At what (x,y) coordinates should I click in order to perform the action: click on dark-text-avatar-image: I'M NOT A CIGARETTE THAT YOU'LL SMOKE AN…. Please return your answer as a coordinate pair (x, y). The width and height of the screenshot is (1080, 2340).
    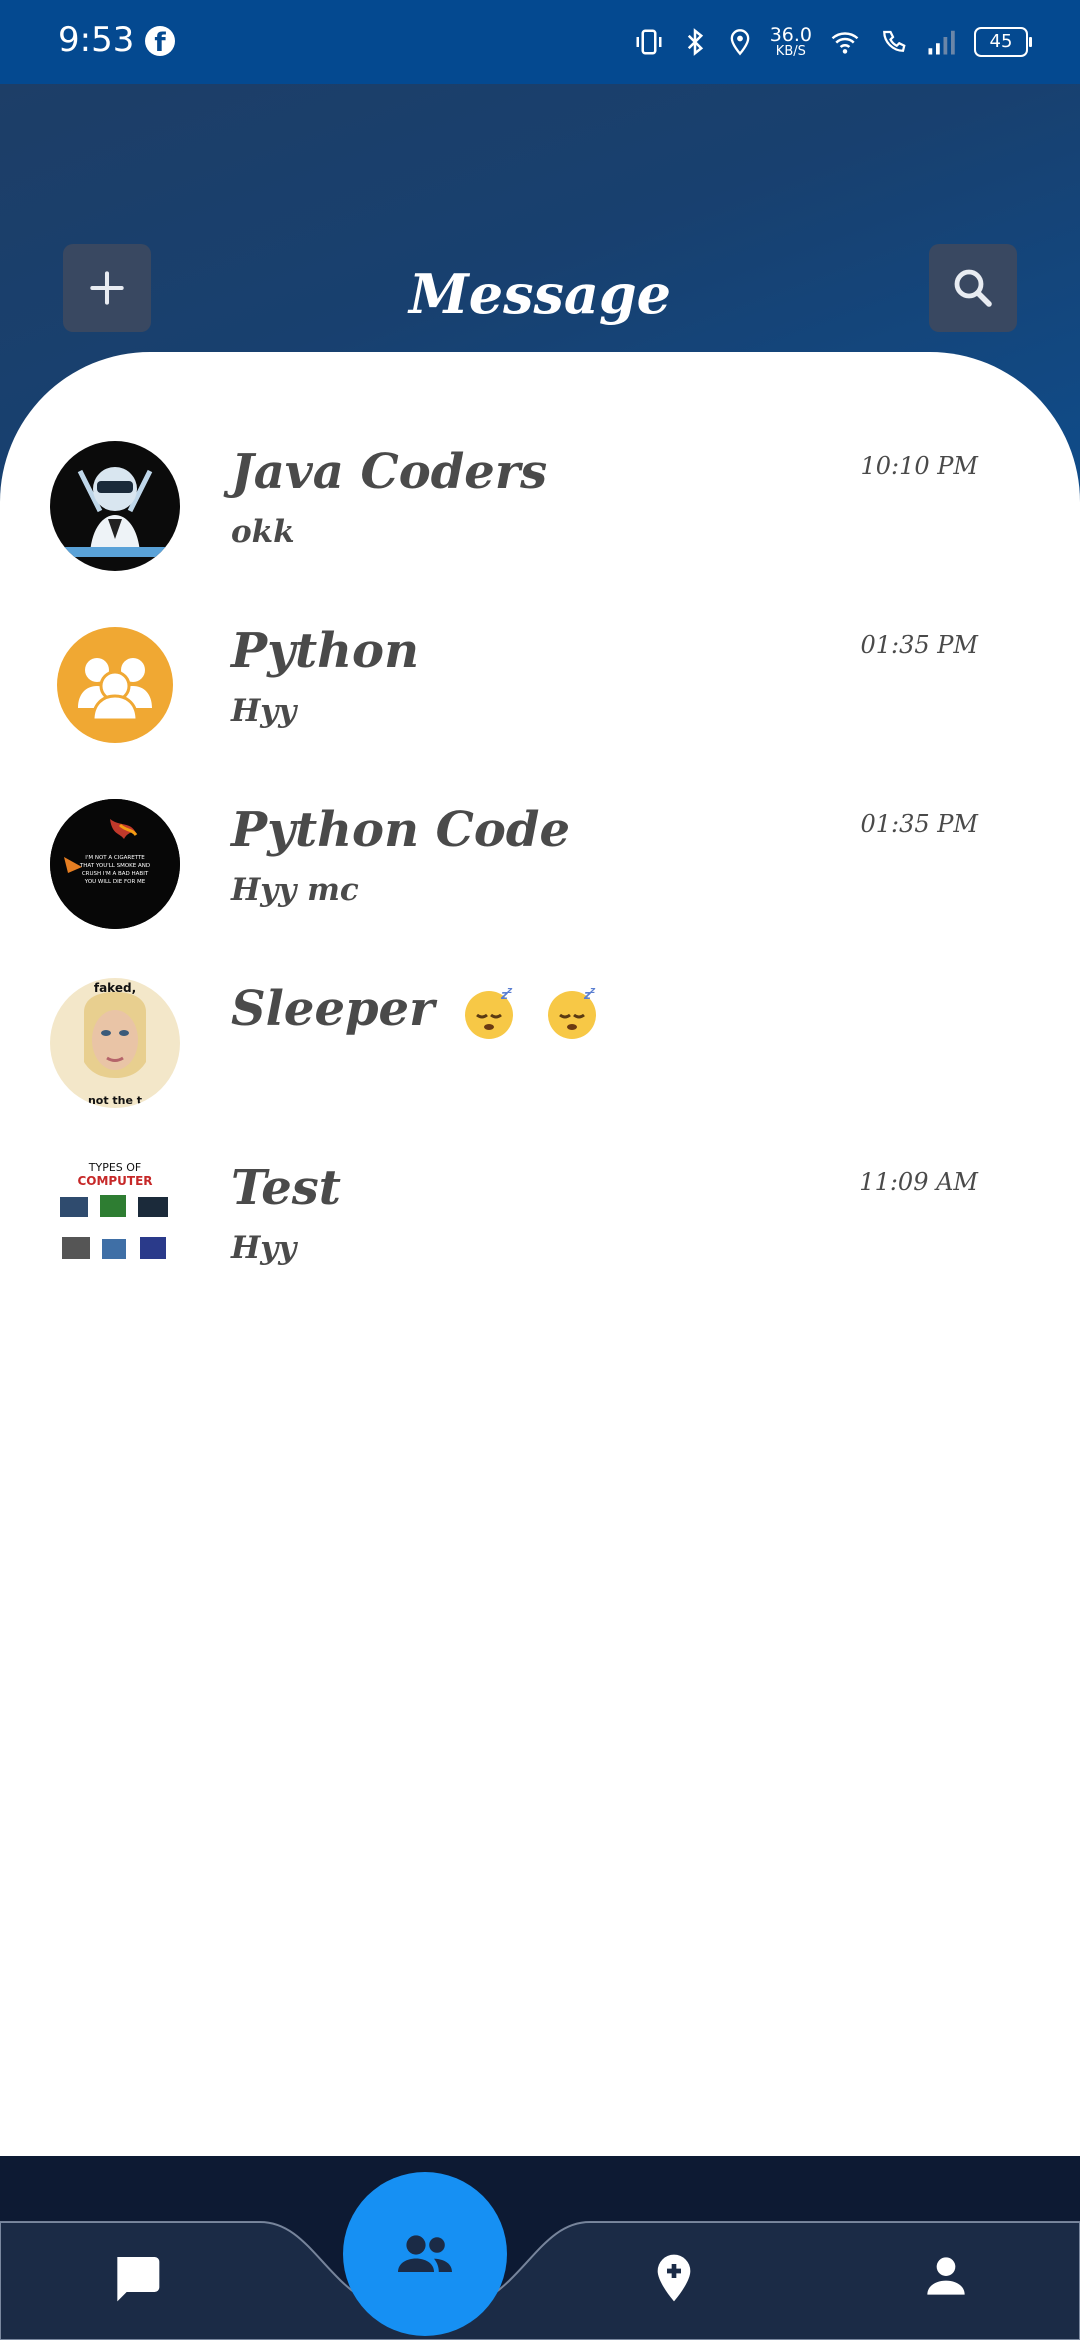
    Looking at the image, I should click on (115, 864).